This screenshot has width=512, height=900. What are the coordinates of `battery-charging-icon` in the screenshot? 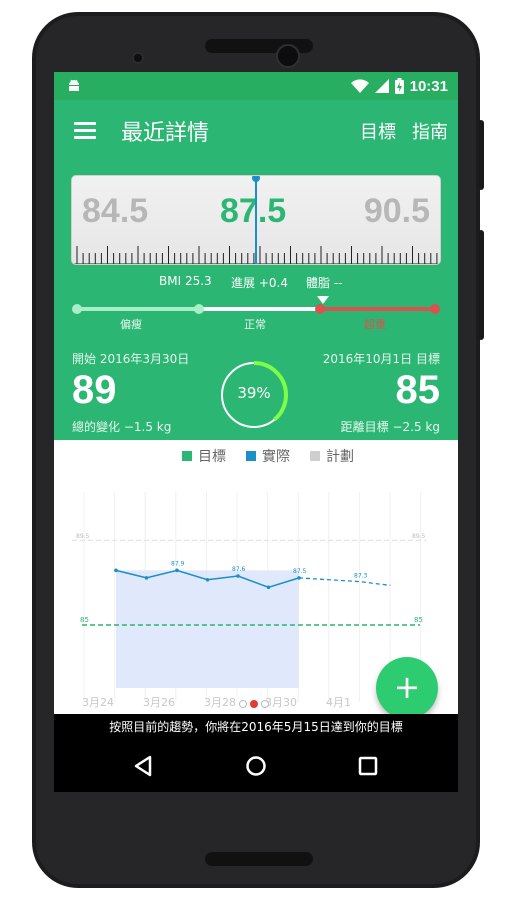 It's located at (399, 86).